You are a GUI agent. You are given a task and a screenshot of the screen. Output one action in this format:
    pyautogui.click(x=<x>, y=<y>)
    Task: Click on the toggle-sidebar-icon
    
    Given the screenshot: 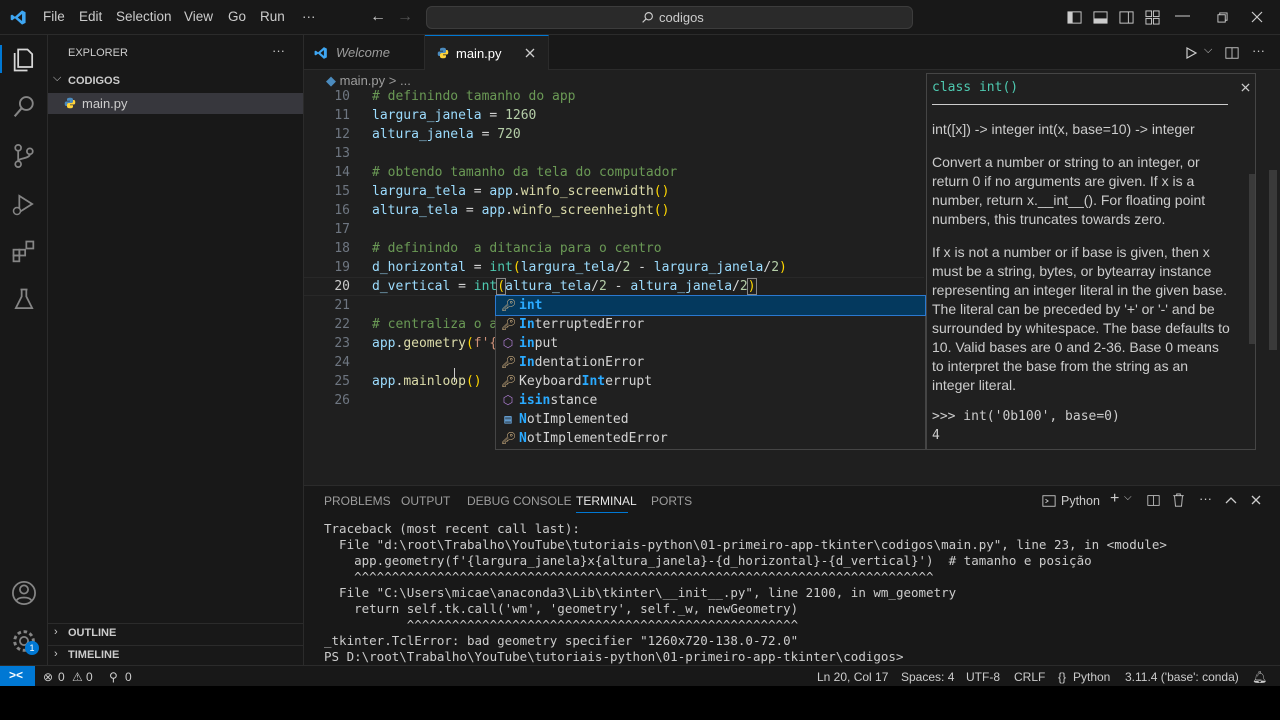 What is the action you would take?
    pyautogui.click(x=1074, y=17)
    